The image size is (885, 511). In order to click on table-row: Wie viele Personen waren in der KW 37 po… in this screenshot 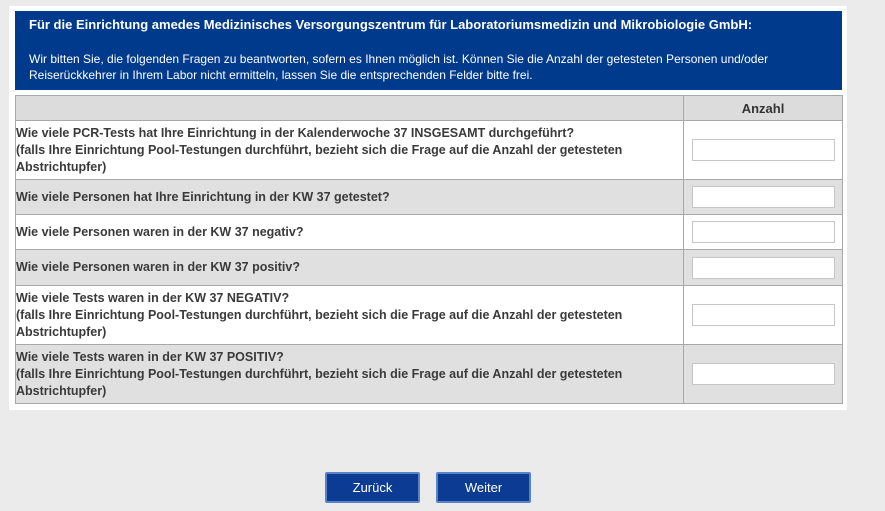, I will do `click(429, 267)`.